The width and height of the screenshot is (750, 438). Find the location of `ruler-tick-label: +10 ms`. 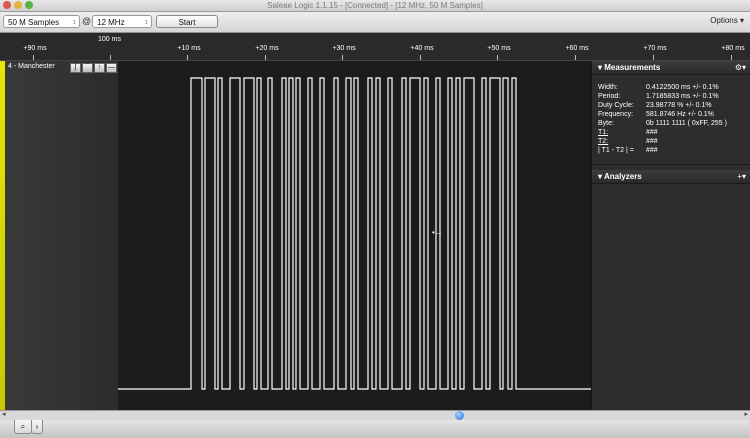

ruler-tick-label: +10 ms is located at coordinates (189, 48).